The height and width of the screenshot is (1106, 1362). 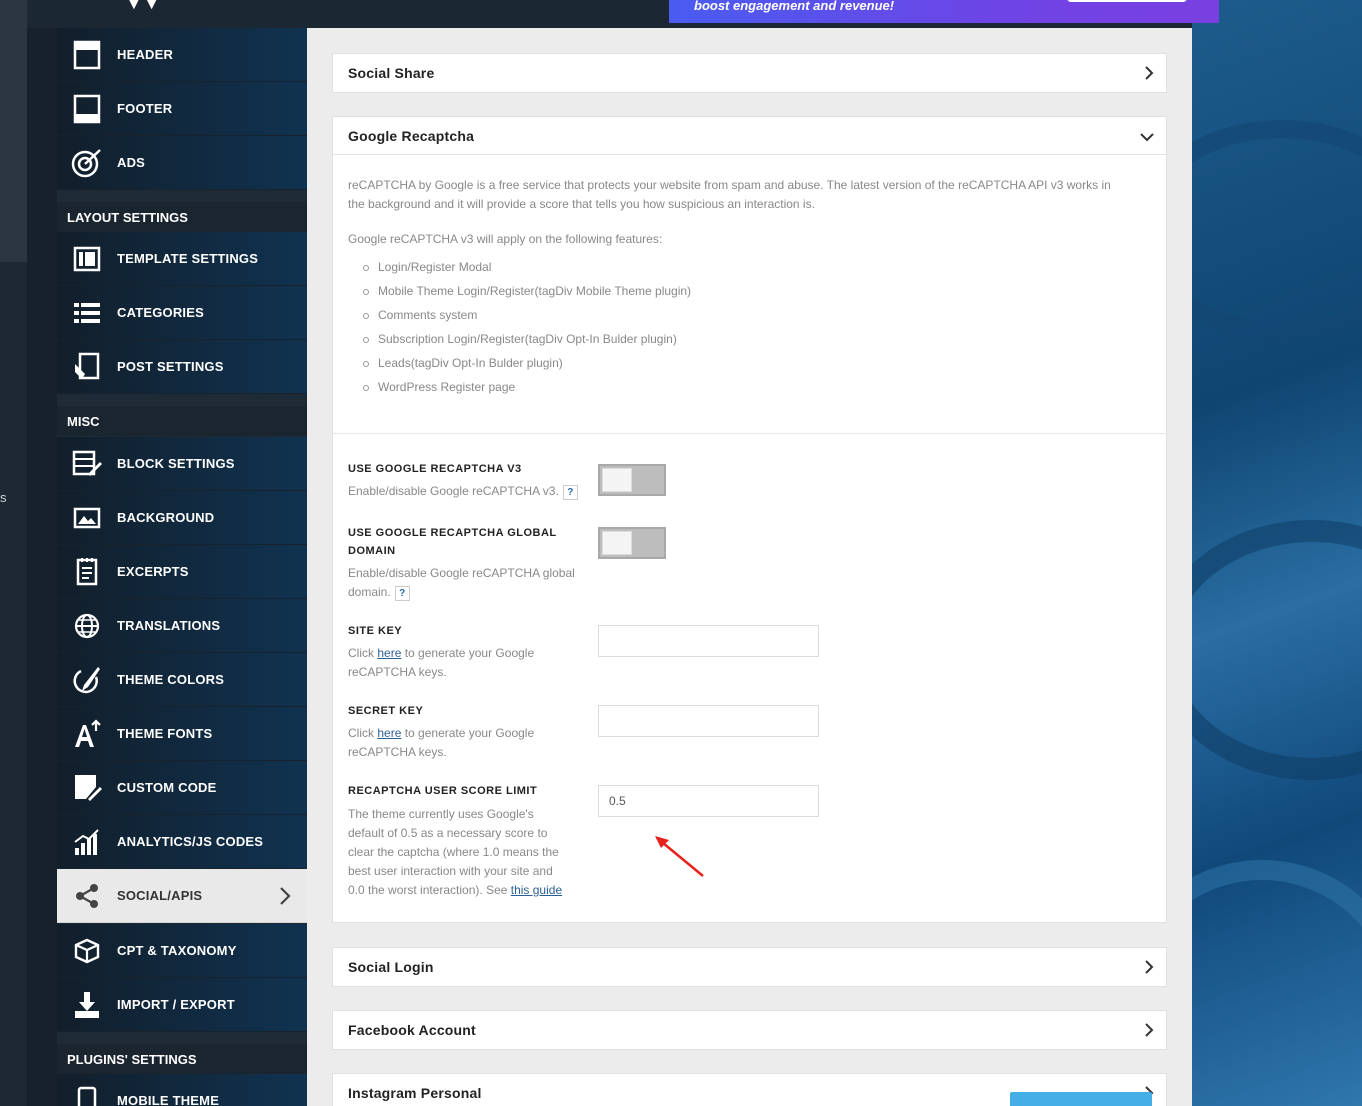 What do you see at coordinates (443, 791) in the screenshot?
I see `option-title-score-limit: RECAPTCHA USER SCORE LIMIT` at bounding box center [443, 791].